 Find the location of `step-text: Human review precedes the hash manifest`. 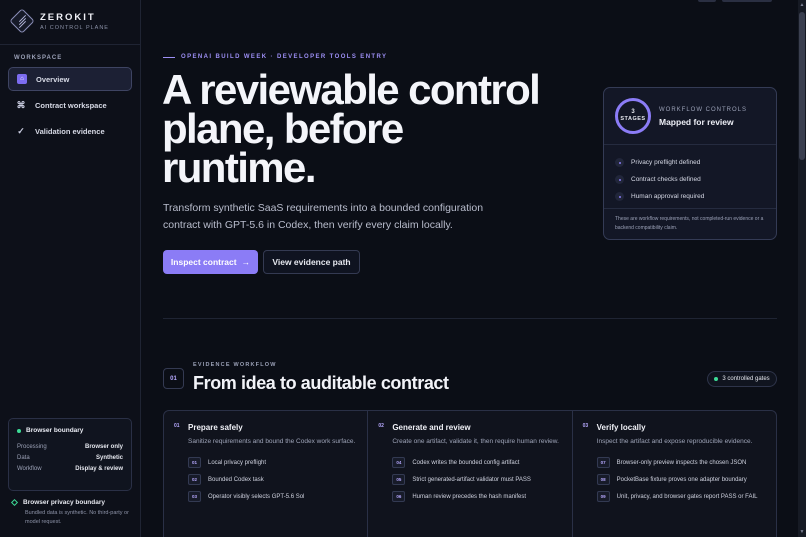

step-text: Human review precedes the hash manifest is located at coordinates (469, 496).